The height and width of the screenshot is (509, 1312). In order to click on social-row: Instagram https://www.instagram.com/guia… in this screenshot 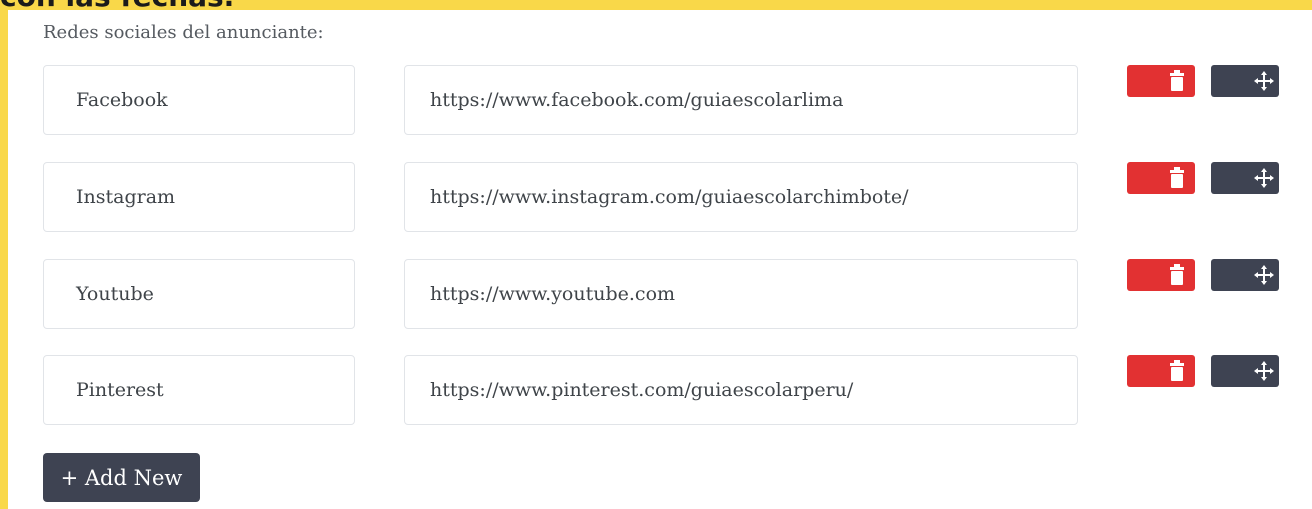, I will do `click(656, 198)`.